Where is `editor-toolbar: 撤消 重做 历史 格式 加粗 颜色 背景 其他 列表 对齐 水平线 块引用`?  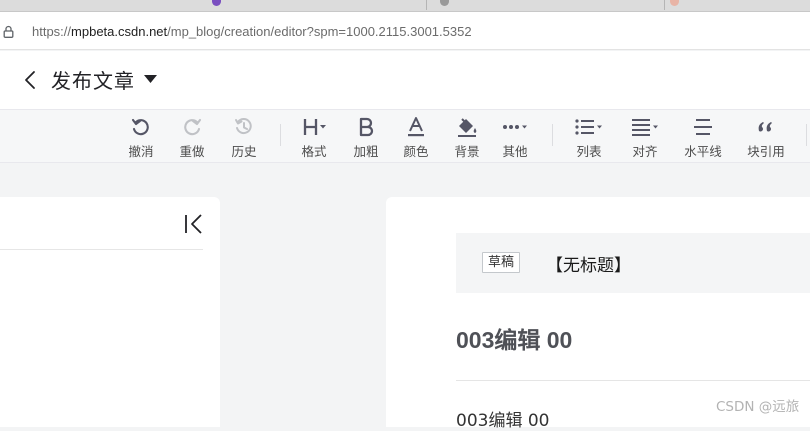
editor-toolbar: 撤消 重做 历史 格式 加粗 颜色 背景 其他 列表 对齐 水平线 块引用 is located at coordinates (405, 136).